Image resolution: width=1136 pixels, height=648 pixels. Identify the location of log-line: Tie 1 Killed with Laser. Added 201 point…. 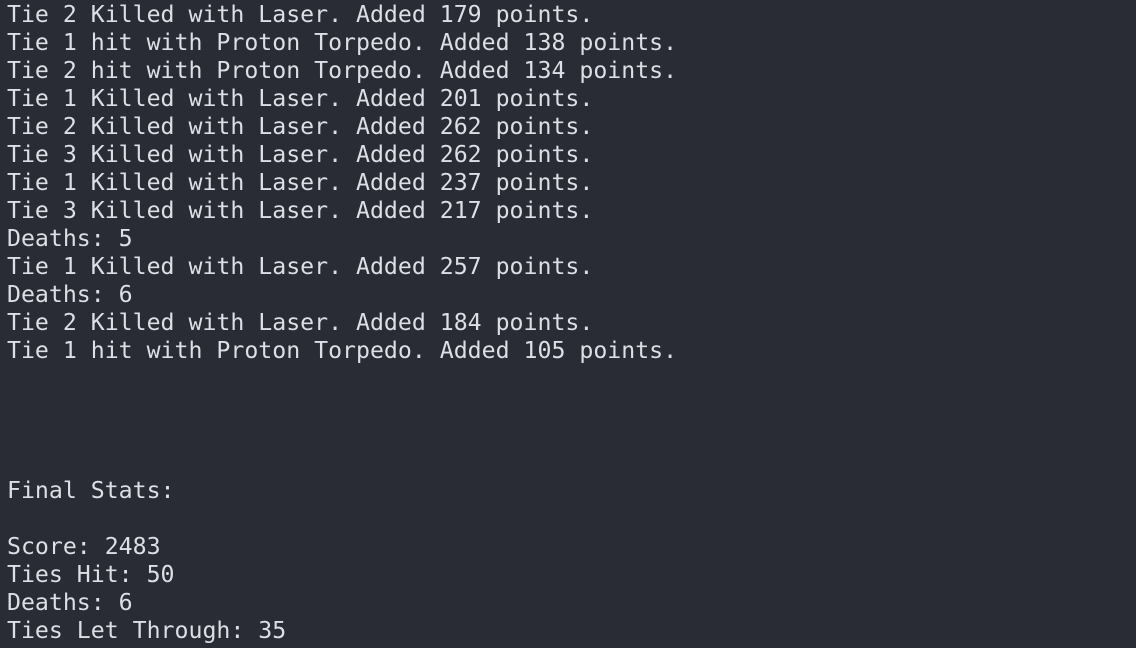
(300, 98).